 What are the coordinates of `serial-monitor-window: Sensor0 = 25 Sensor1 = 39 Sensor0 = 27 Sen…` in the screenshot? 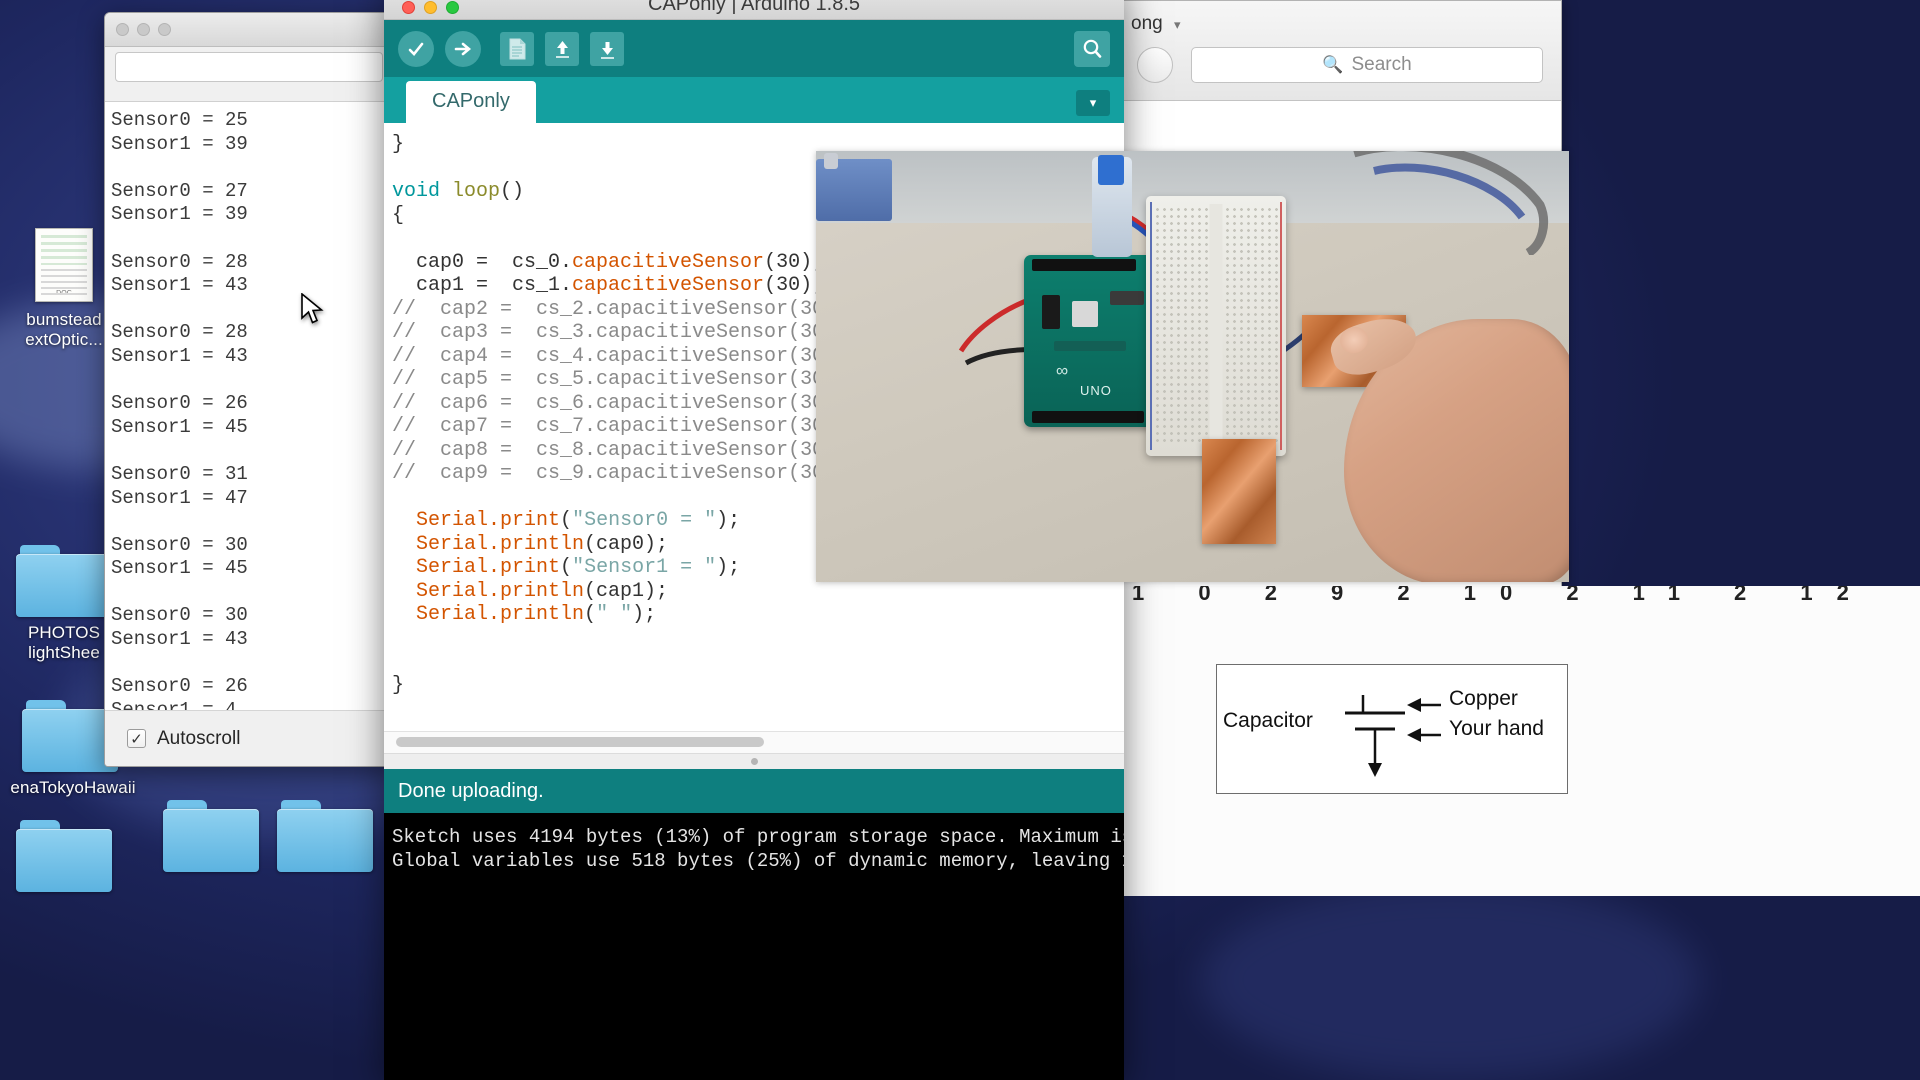 It's located at (249, 389).